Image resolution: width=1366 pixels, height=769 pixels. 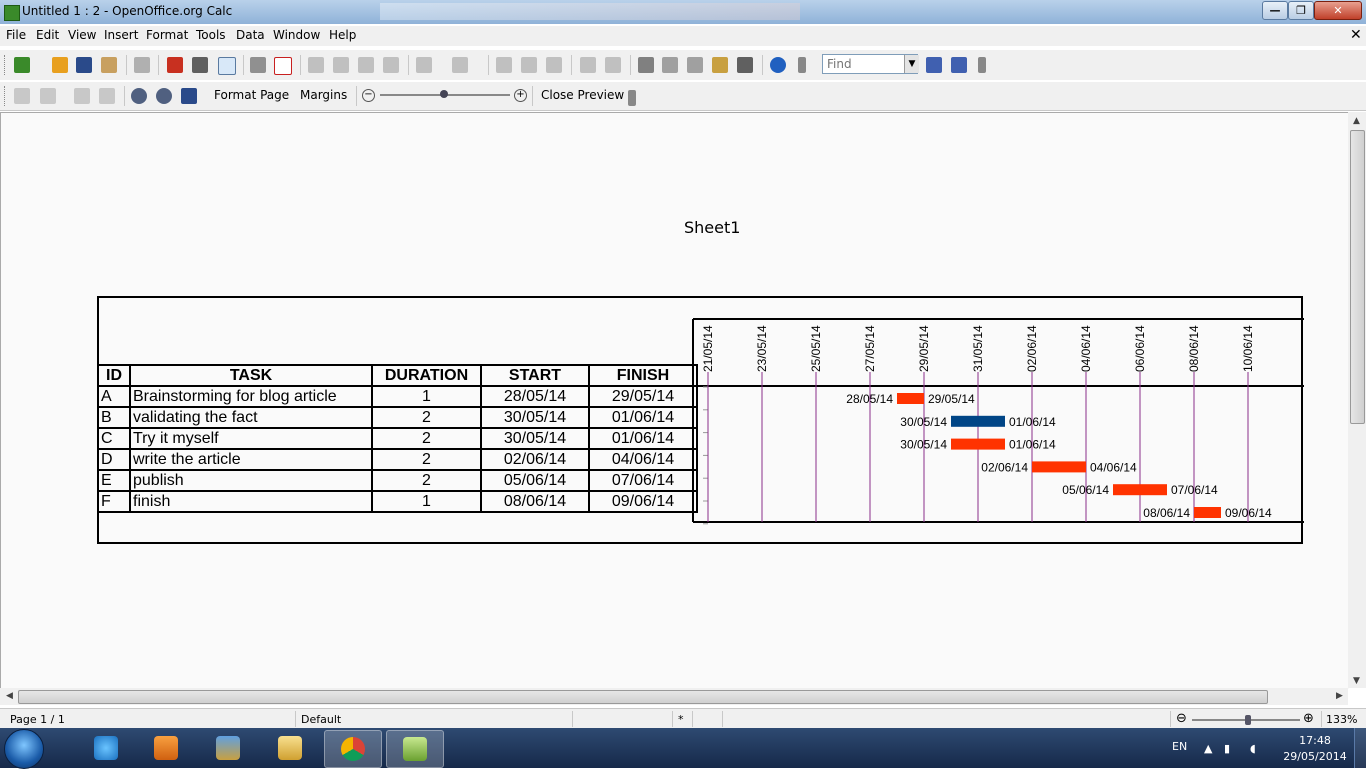 I want to click on cell-id: E, so click(x=114, y=480).